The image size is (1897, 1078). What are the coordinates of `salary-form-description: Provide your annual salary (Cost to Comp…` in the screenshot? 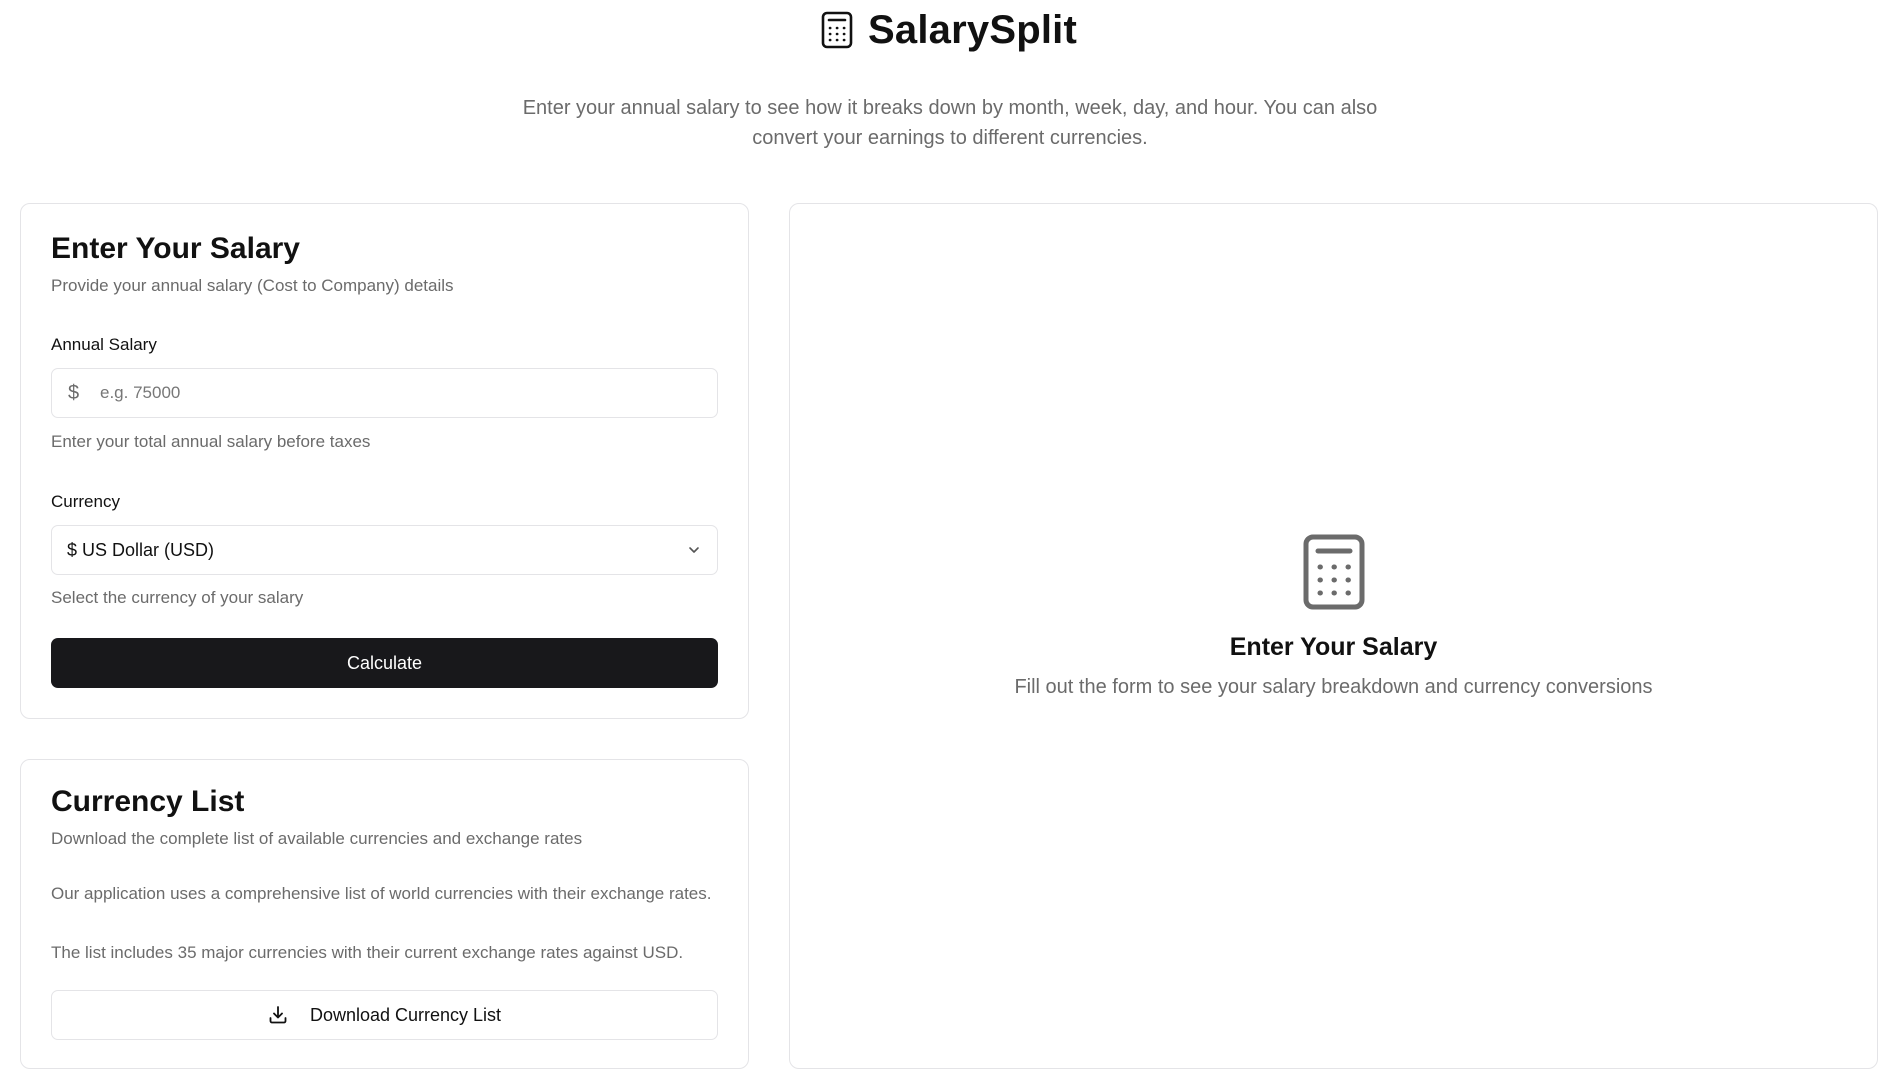 It's located at (252, 285).